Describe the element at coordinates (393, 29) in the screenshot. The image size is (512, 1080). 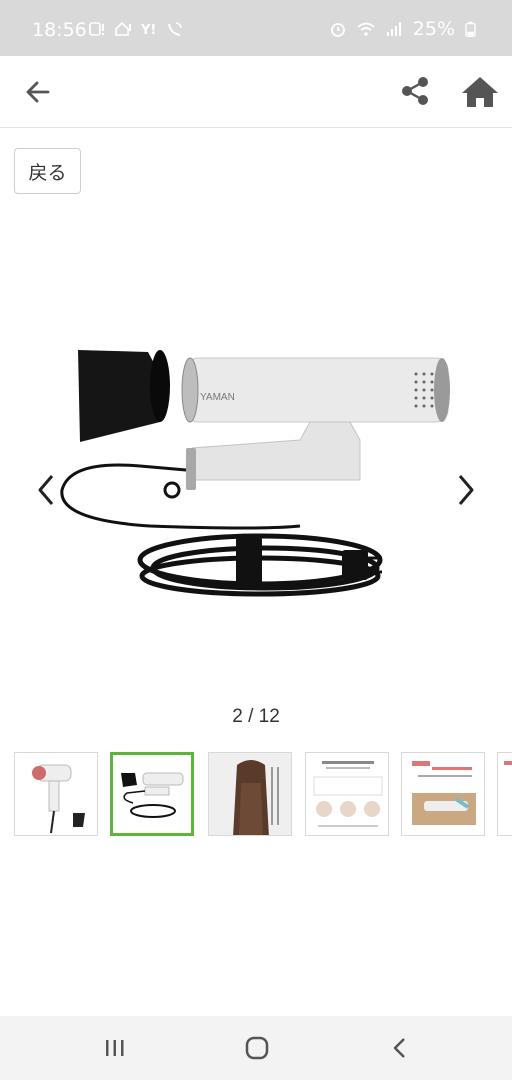
I see `signal-icon` at that location.